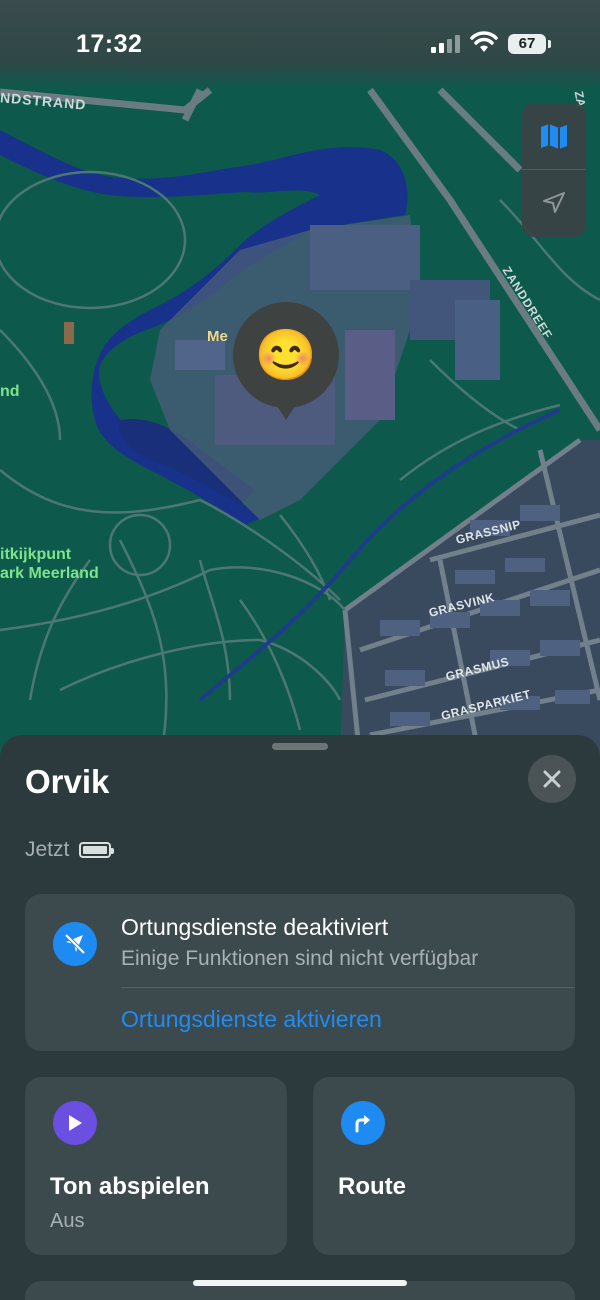  Describe the element at coordinates (286, 355) in the screenshot. I see `emoji-avatar: 😊` at that location.